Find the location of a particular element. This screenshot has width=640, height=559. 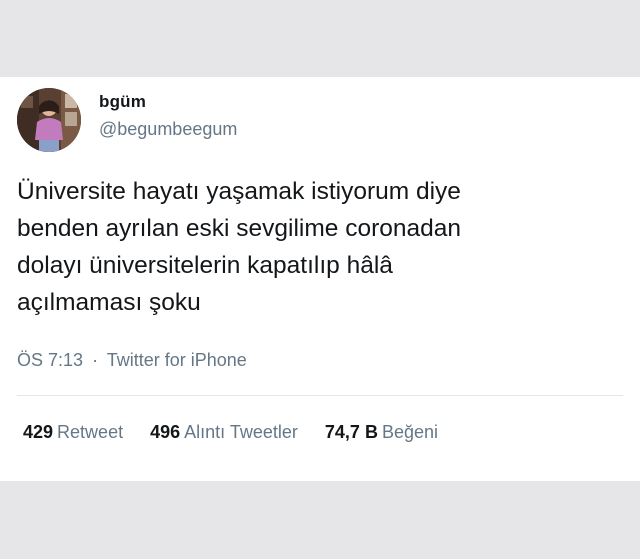

quote-tweet-stat: 496 Alıntı Tweetler is located at coordinates (224, 432).